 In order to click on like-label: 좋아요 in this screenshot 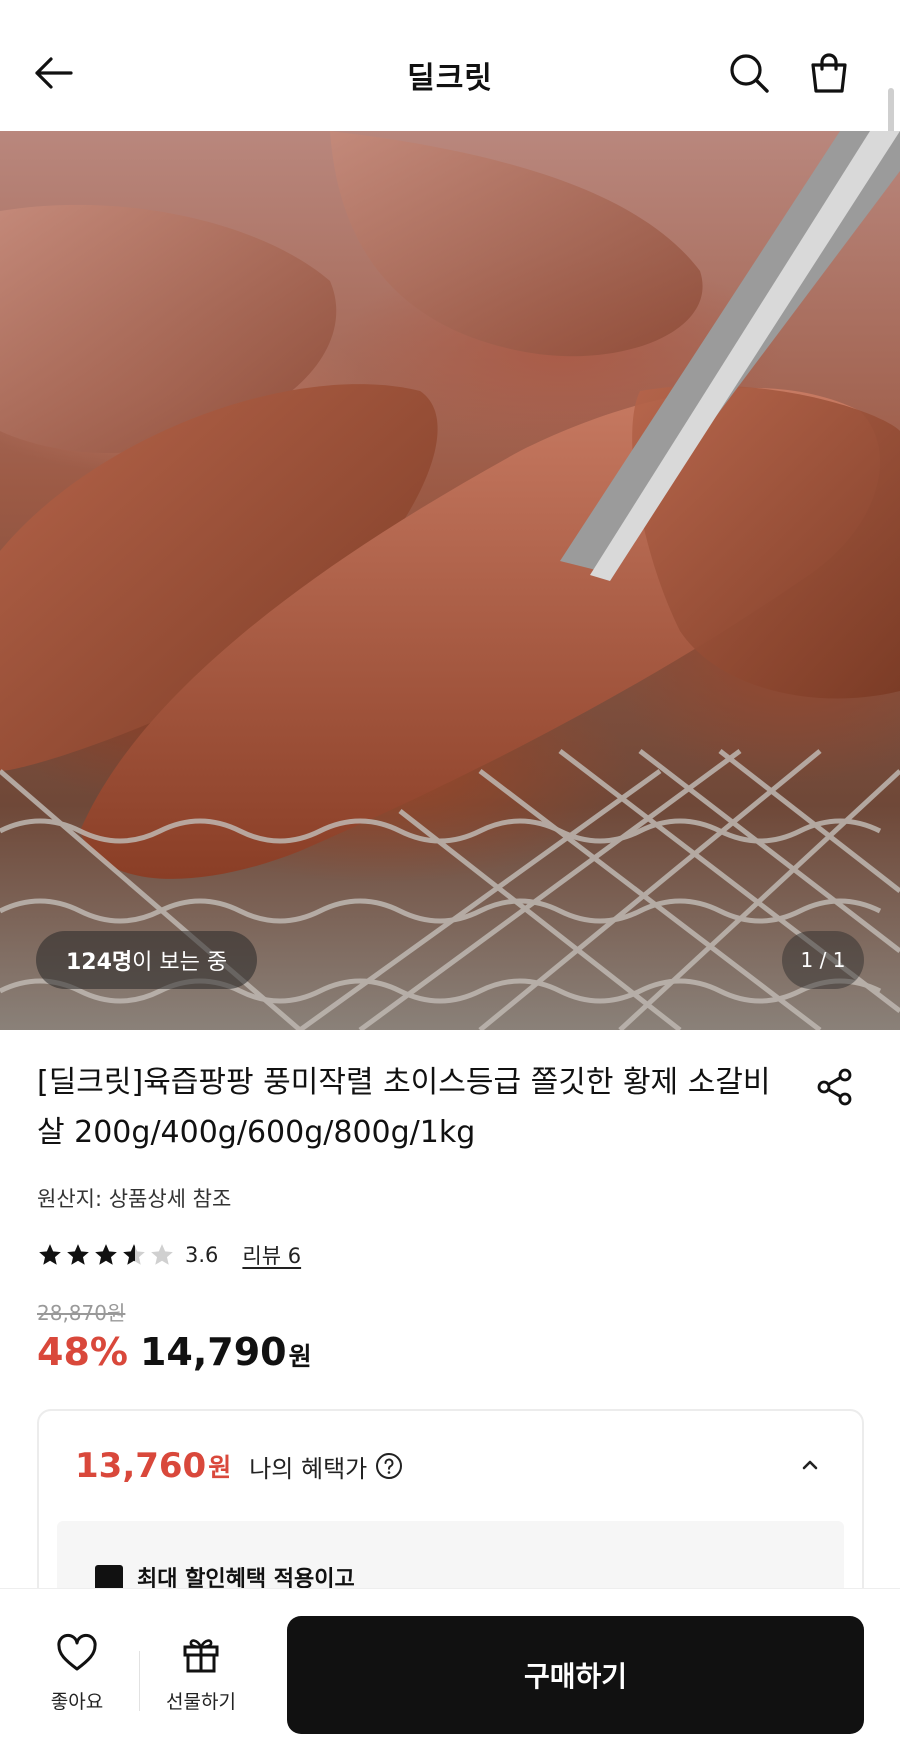, I will do `click(77, 1702)`.